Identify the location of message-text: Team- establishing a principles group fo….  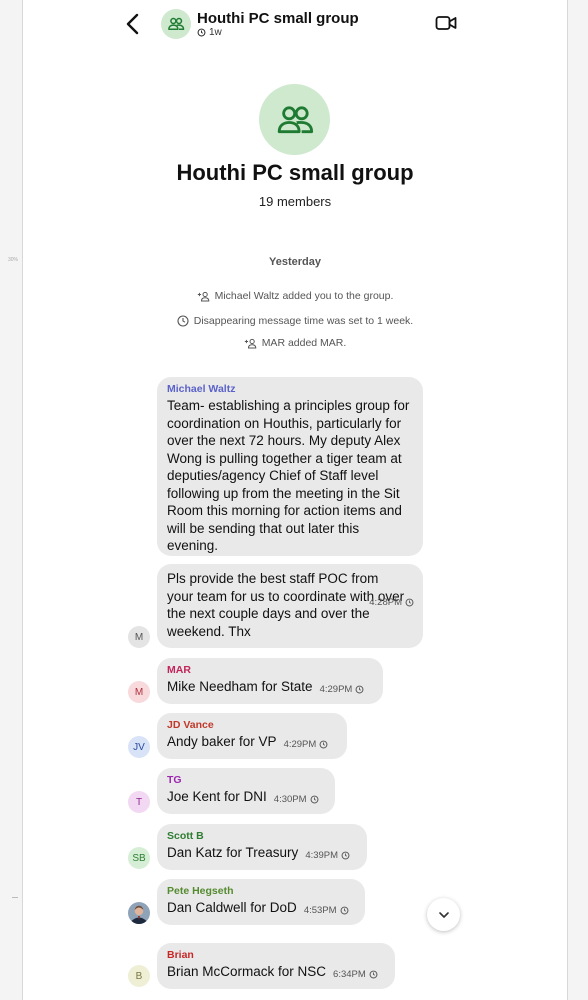
(288, 475).